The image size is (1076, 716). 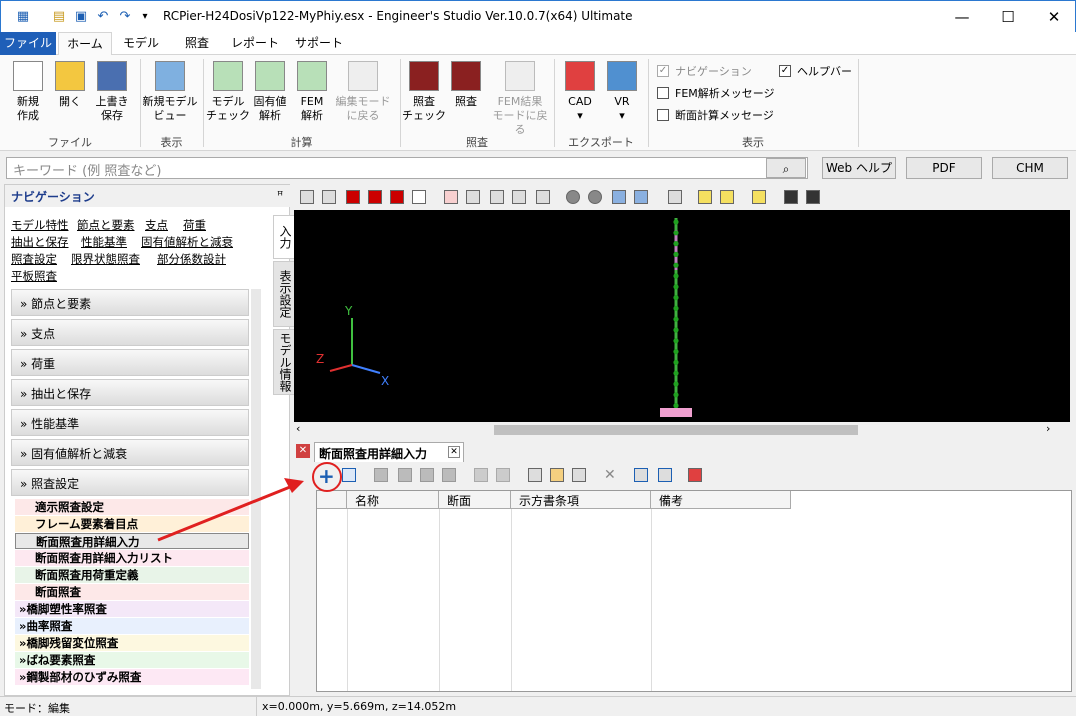 What do you see at coordinates (37, 708) in the screenshot?
I see `mode-status: モード：編集` at bounding box center [37, 708].